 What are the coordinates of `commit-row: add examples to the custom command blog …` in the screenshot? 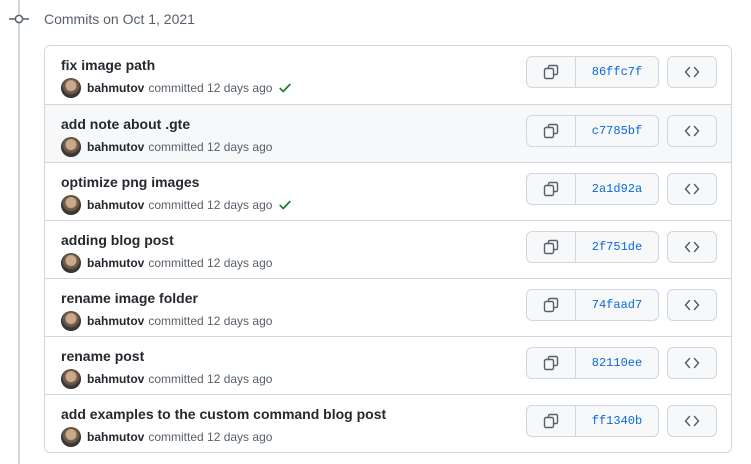 It's located at (388, 423).